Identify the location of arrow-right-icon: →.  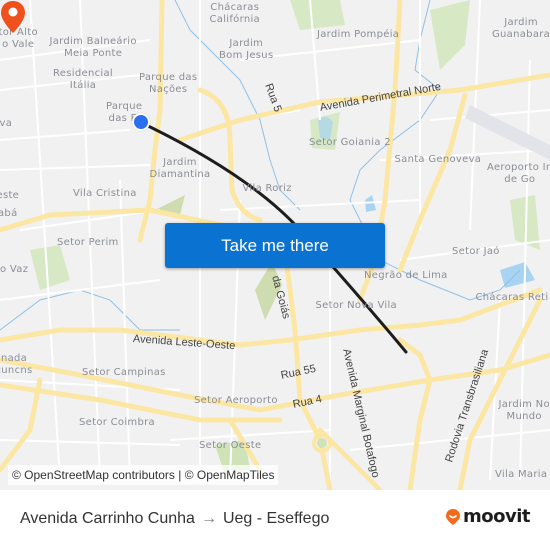
(208, 518).